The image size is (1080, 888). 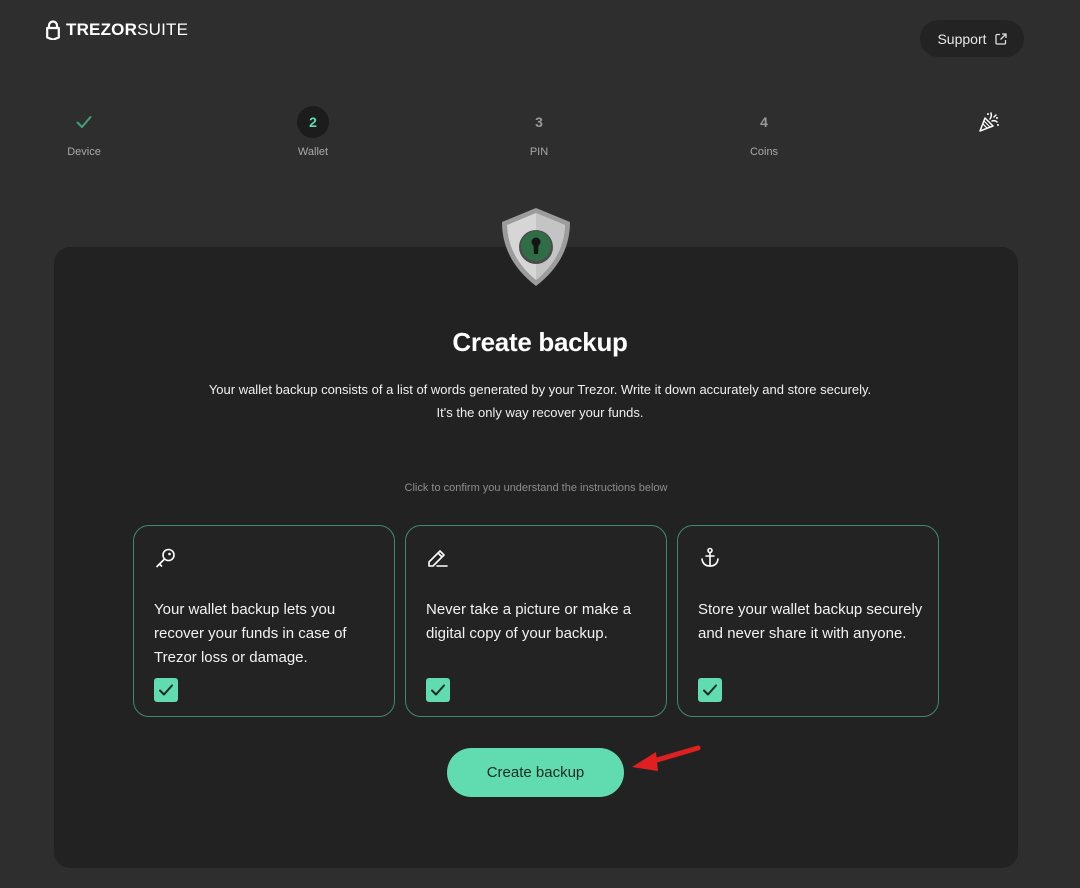 What do you see at coordinates (666, 758) in the screenshot?
I see `annotation-arrow-icon` at bounding box center [666, 758].